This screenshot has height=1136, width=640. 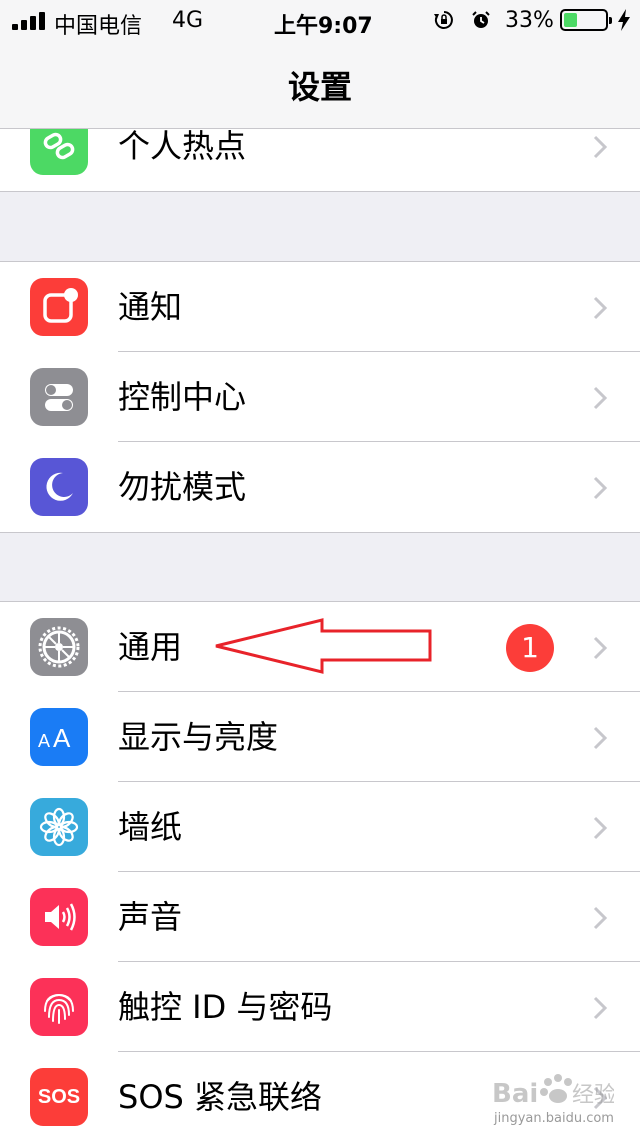 I want to click on row-label: 通知, so click(x=150, y=307).